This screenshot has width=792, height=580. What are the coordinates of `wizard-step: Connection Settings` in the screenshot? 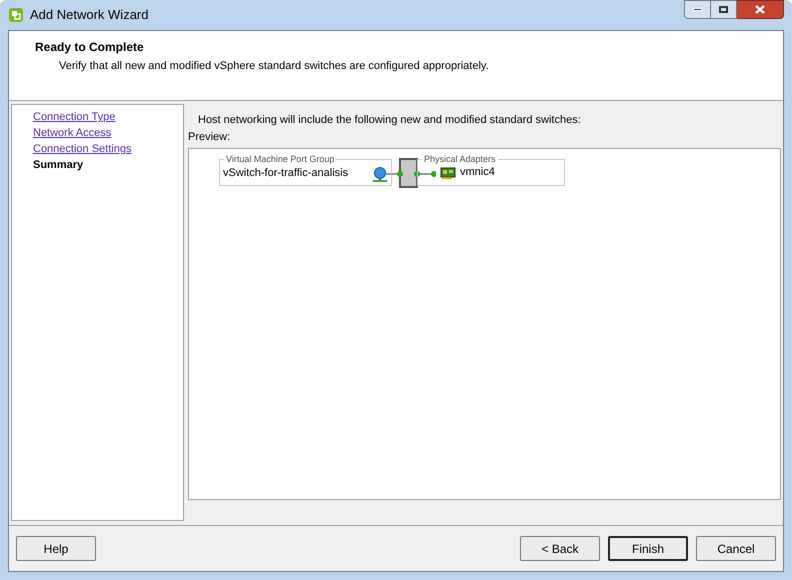 It's located at (108, 149).